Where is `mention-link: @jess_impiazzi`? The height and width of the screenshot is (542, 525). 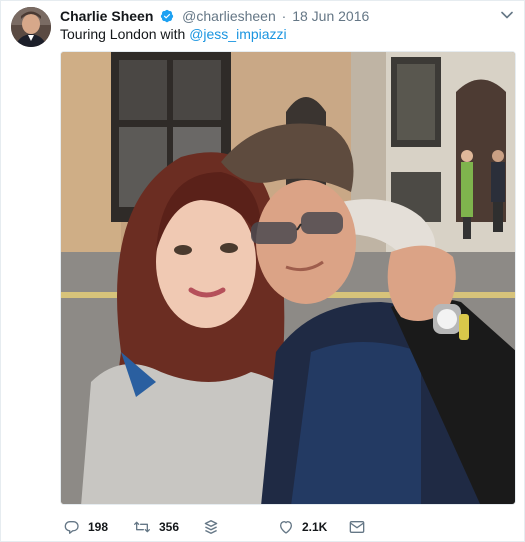
mention-link: @jess_impiazzi is located at coordinates (237, 34).